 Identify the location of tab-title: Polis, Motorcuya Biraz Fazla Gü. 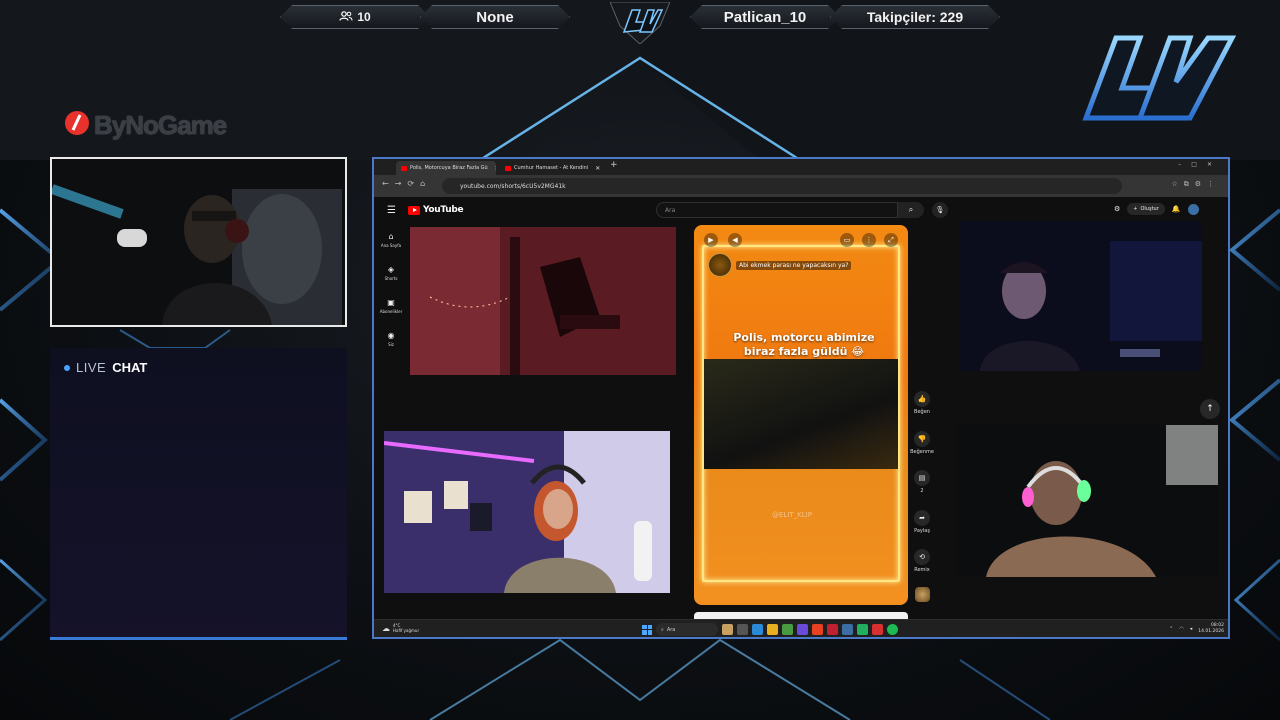
(449, 168).